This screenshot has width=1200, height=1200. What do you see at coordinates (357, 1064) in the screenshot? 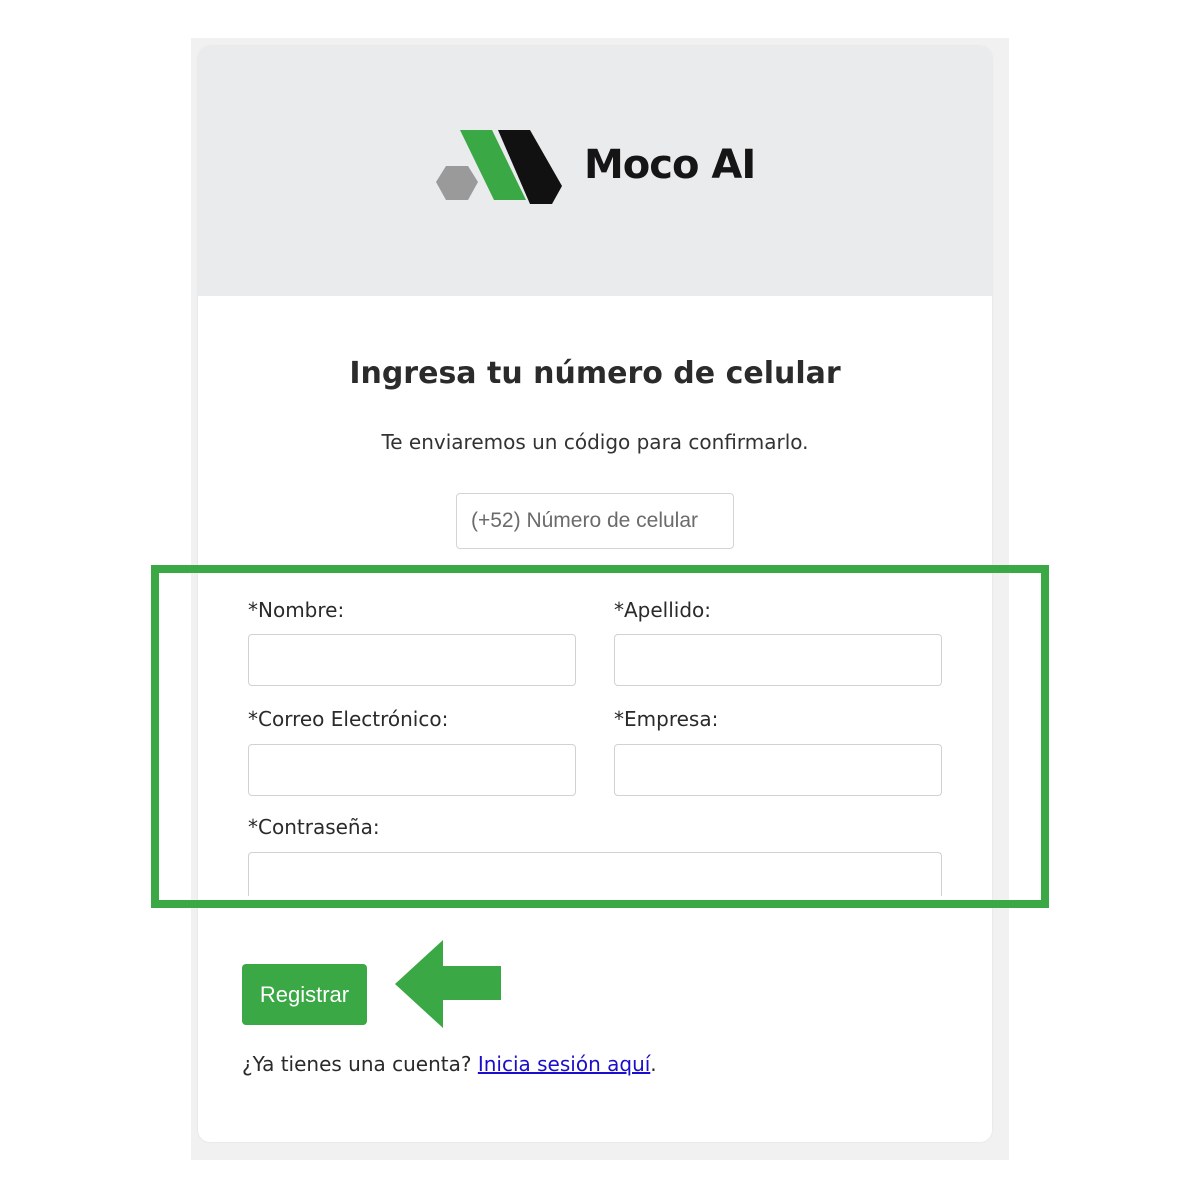
I see `login-prompt-text: ¿Ya tienes una cuenta?` at bounding box center [357, 1064].